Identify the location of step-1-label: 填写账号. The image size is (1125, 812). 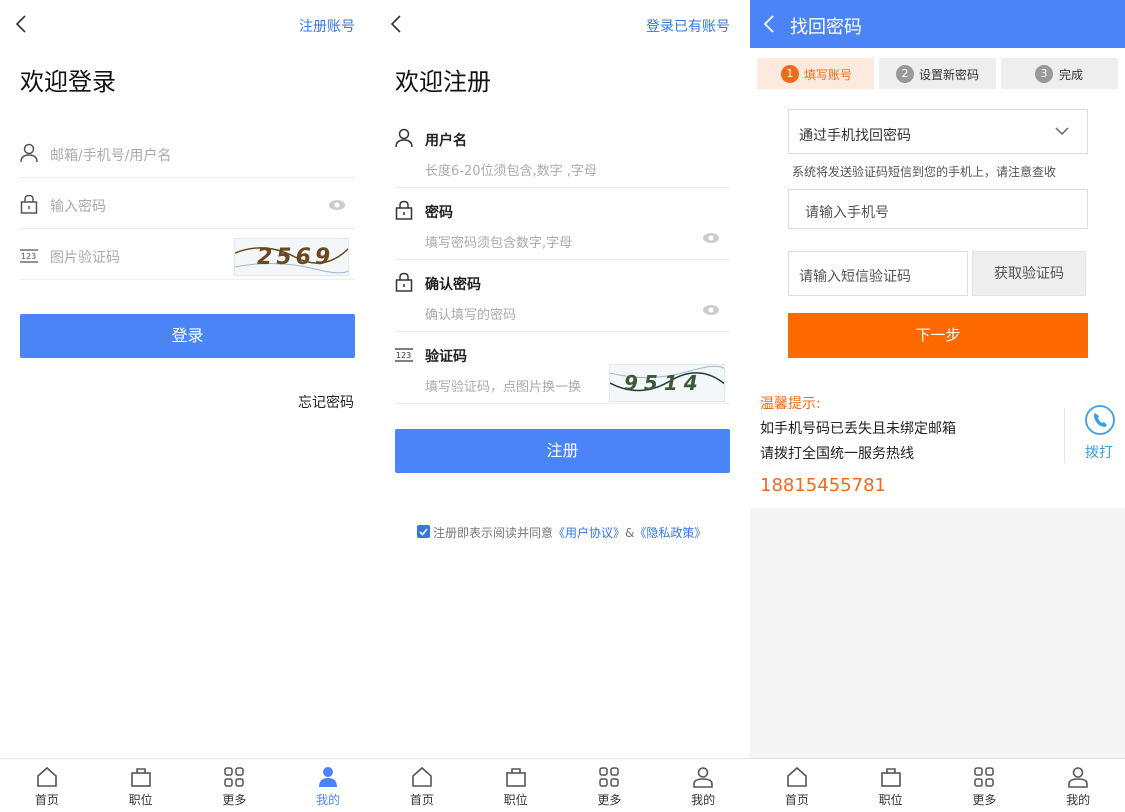
(828, 75).